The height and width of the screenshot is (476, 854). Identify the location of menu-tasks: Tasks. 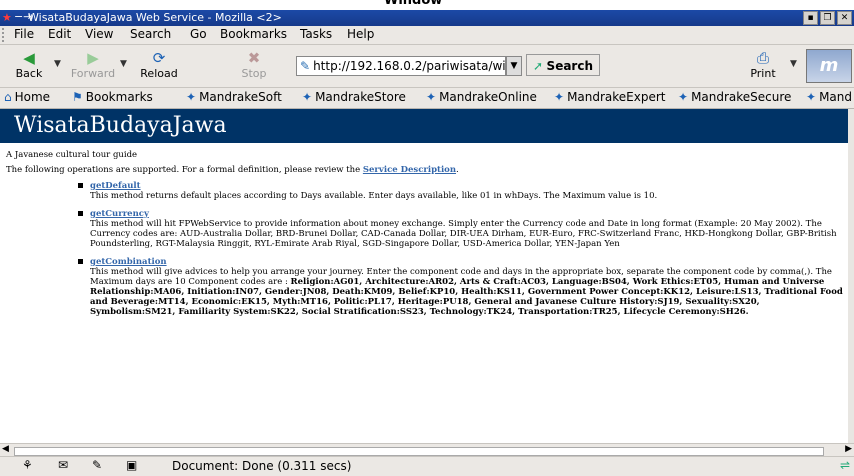
(316, 34).